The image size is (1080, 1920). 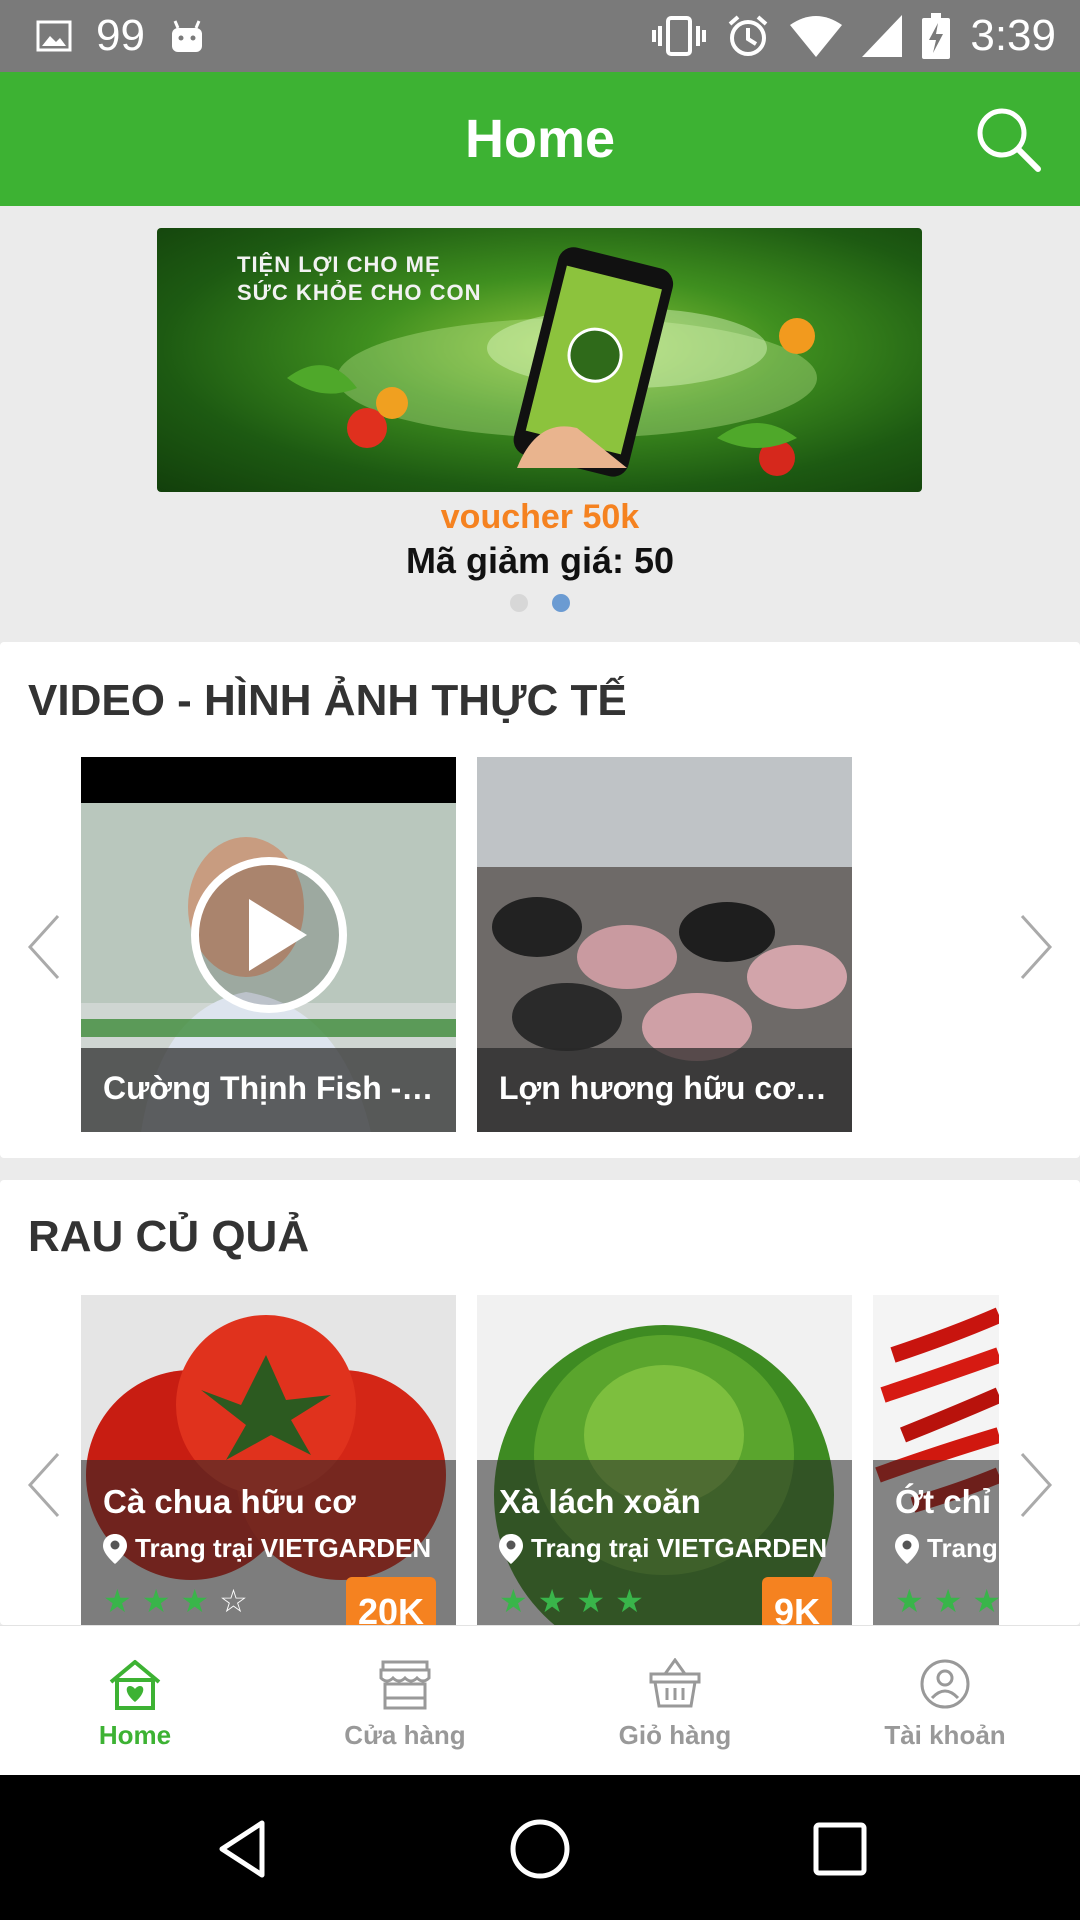 What do you see at coordinates (175, 1601) in the screenshot?
I see `star-rating: ★ ★ ★ ☆` at bounding box center [175, 1601].